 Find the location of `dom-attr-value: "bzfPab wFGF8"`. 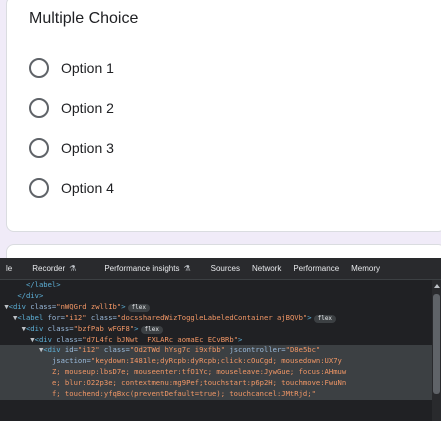

dom-attr-value: "bzfPab wFGF8" is located at coordinates (104, 328).